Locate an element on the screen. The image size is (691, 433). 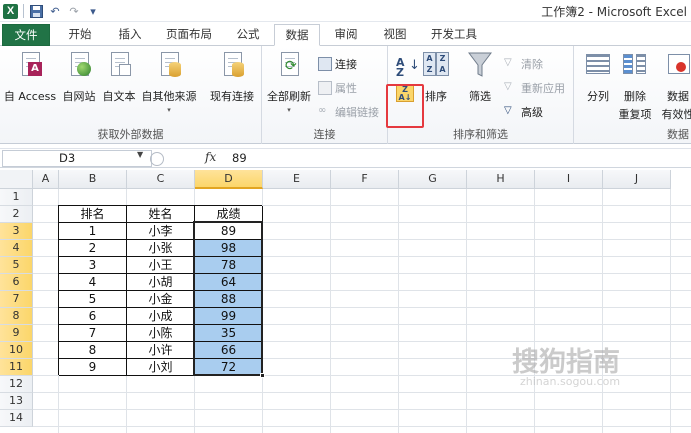
formula-bar-splitter-icon is located at coordinates (157, 159).